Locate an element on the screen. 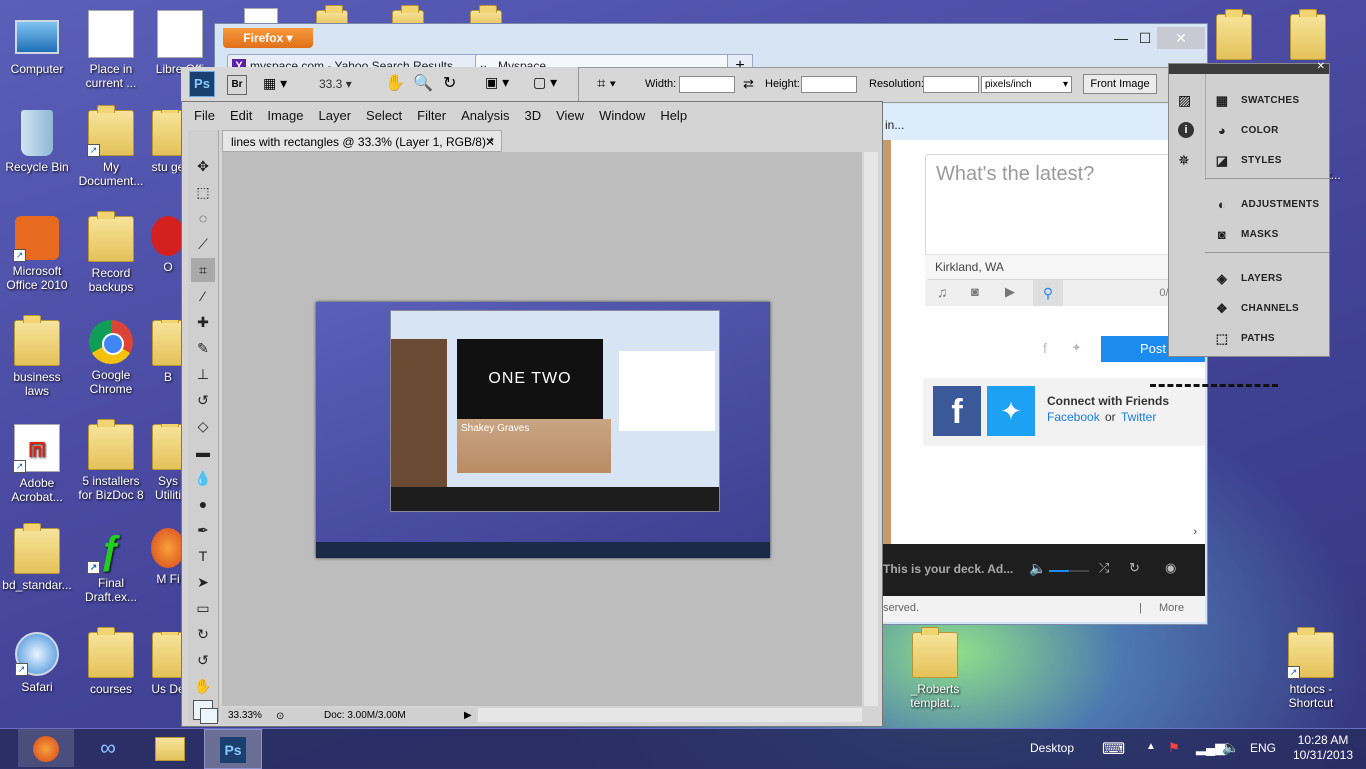  3d-rotate-tool-icon: ↻ is located at coordinates (203, 634).